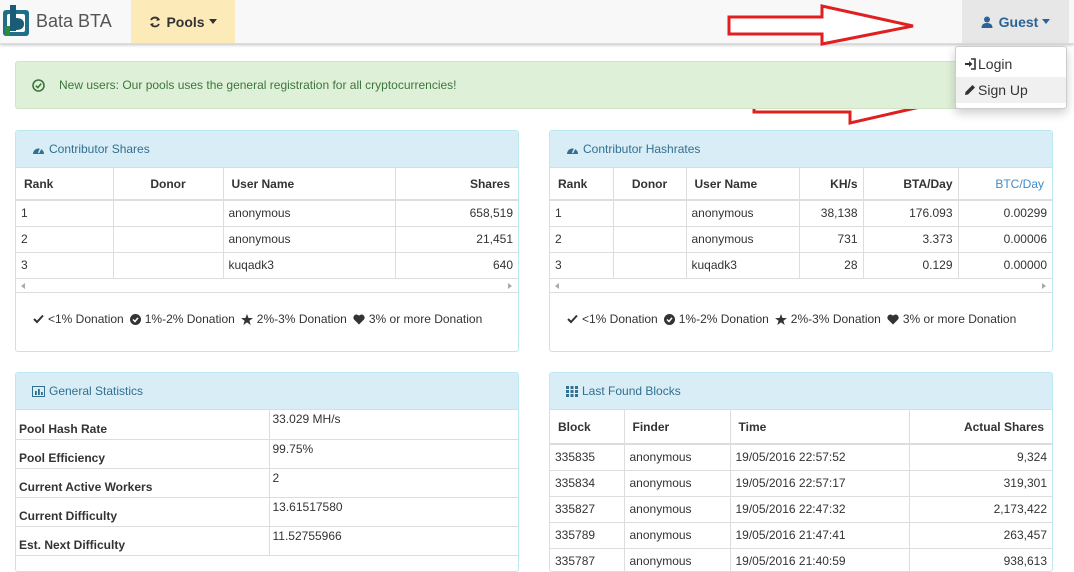 Image resolution: width=1074 pixels, height=572 pixels. What do you see at coordinates (801, 427) in the screenshot?
I see `table-header-row: Block Finder Time Actual Shares` at bounding box center [801, 427].